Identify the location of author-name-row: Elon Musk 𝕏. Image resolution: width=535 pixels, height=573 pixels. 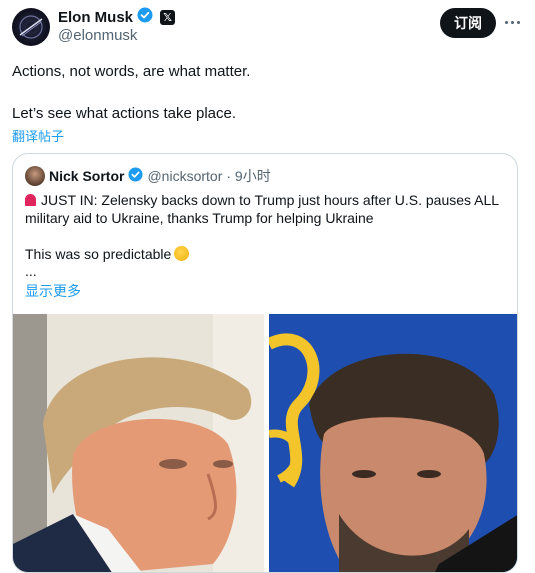
(117, 17).